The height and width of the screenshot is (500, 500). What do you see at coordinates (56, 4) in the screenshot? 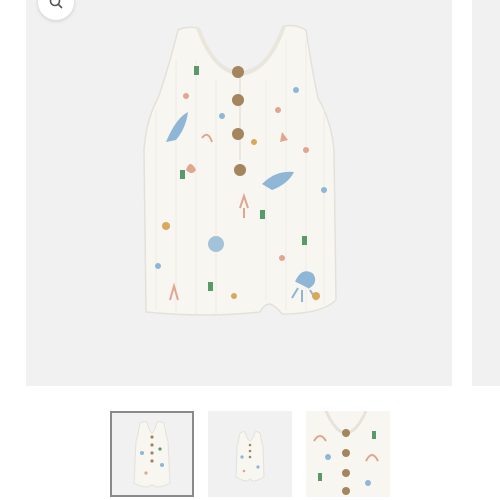
I see `magnifier-icon` at bounding box center [56, 4].